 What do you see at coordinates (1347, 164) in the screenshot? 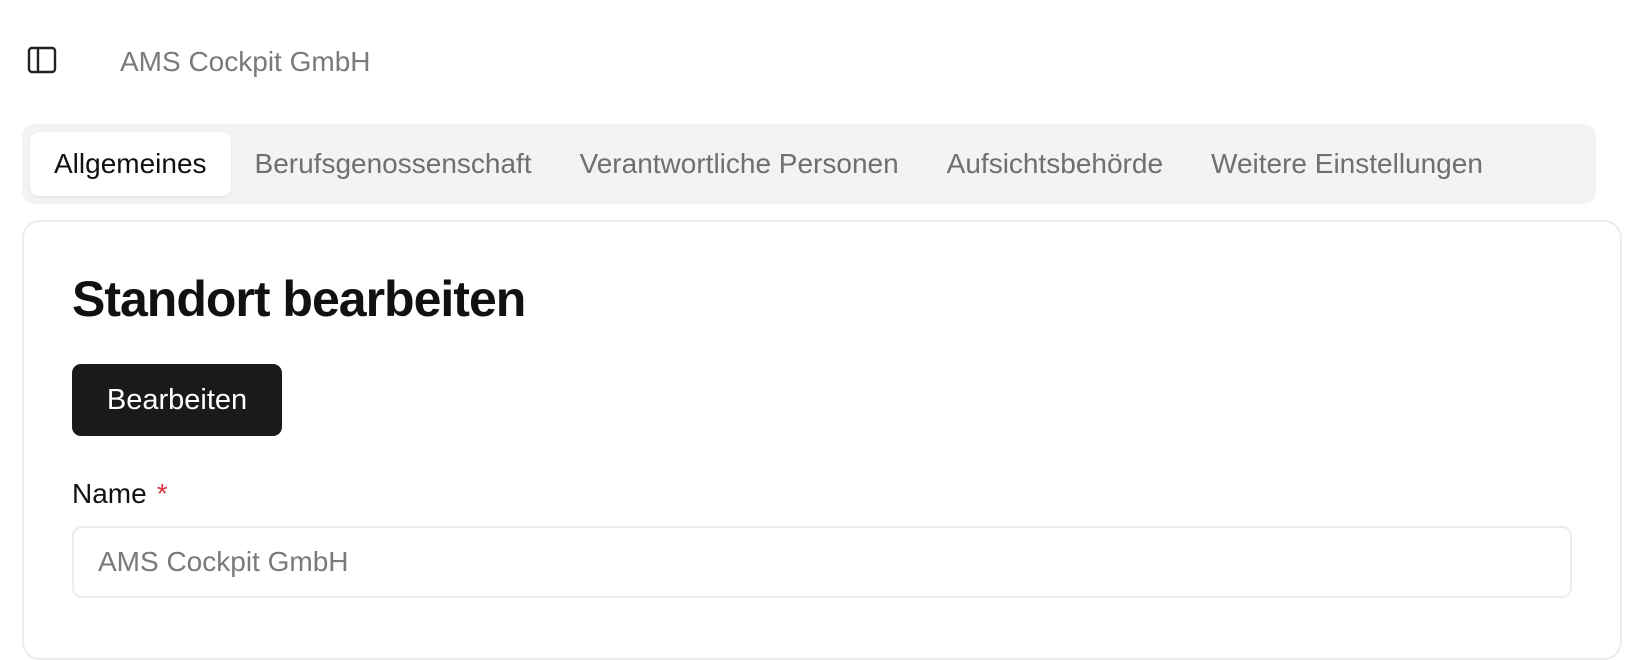
I see `tab-weitere-einstellungen: Weitere Einstellungen` at bounding box center [1347, 164].